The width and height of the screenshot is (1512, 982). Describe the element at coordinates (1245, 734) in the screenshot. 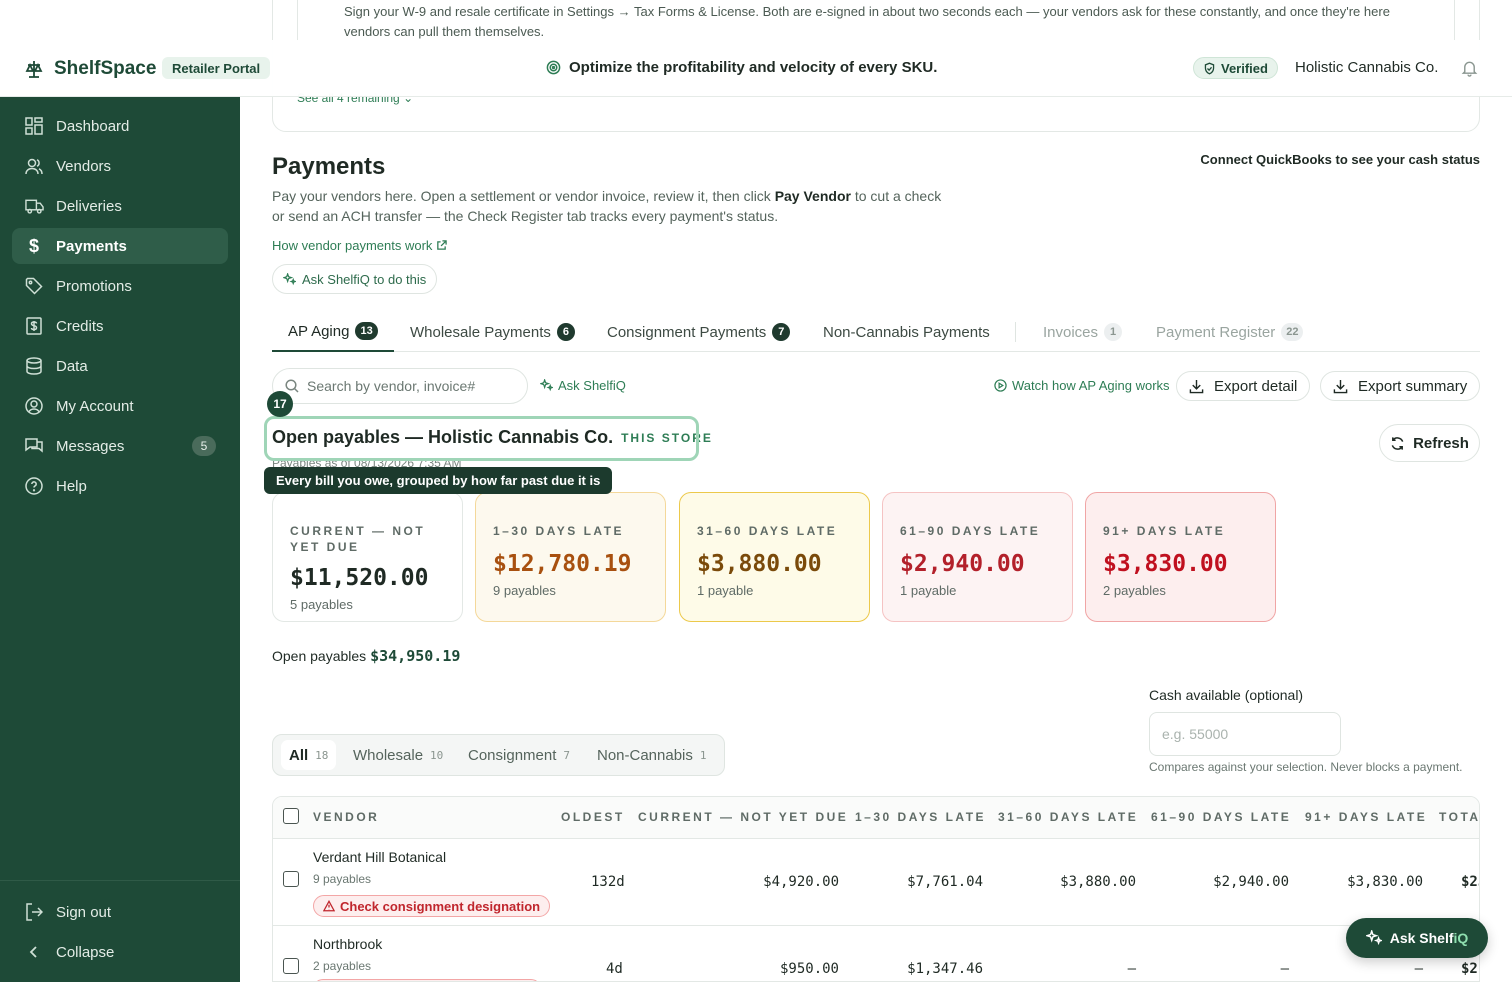

I see `cash-available-input` at that location.